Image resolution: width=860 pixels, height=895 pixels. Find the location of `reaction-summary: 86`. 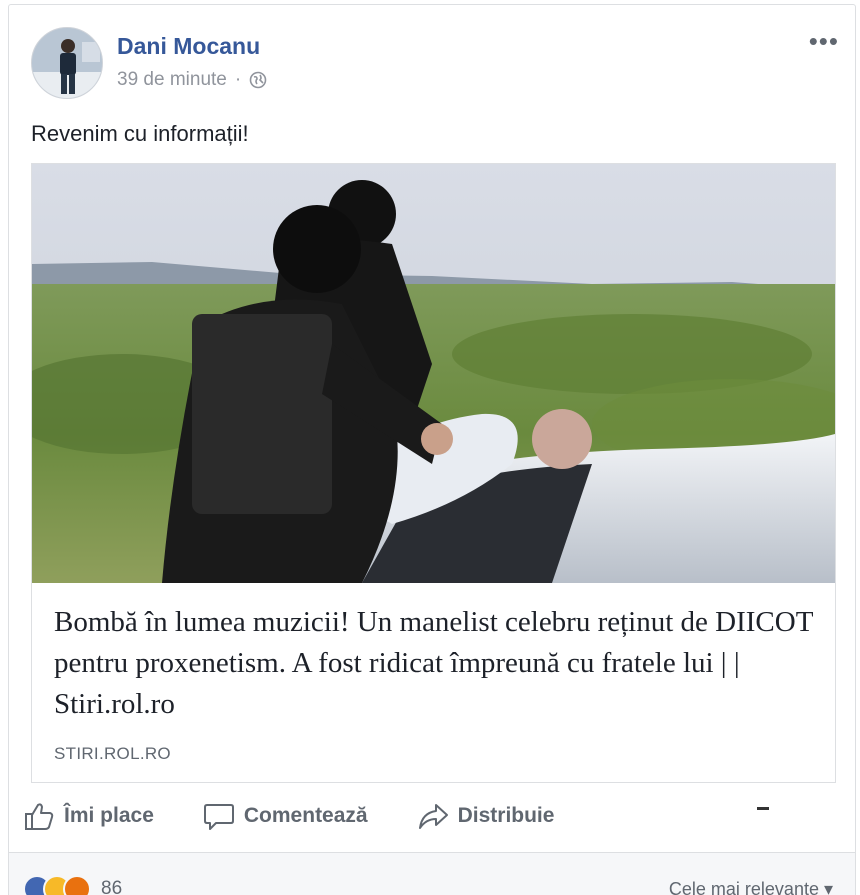

reaction-summary: 86 is located at coordinates (72, 885).